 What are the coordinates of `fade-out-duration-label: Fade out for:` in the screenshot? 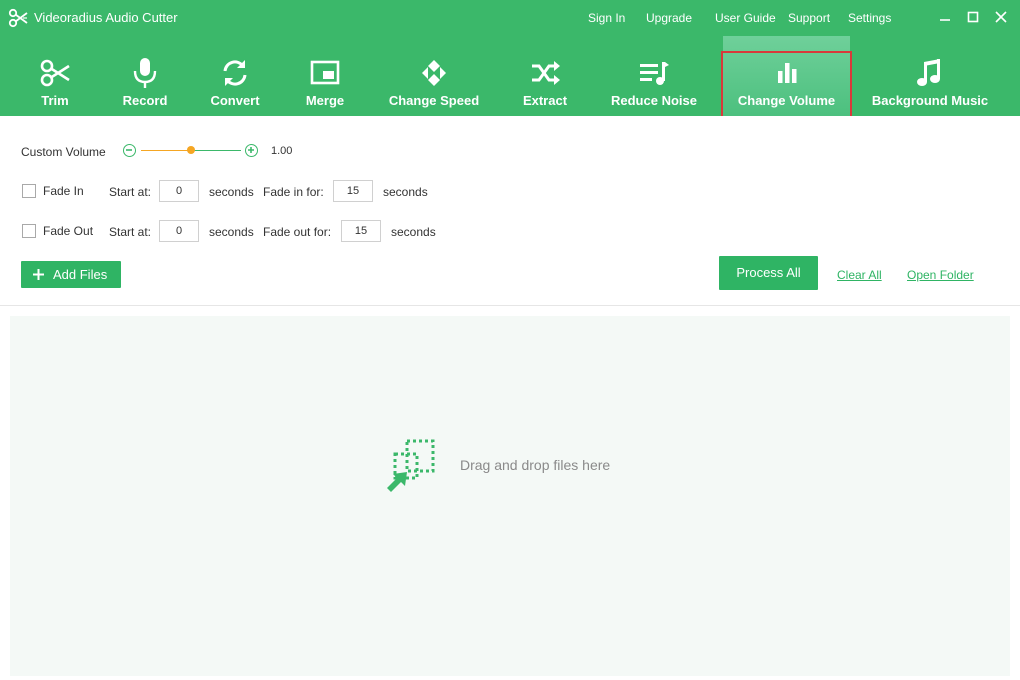 It's located at (297, 232).